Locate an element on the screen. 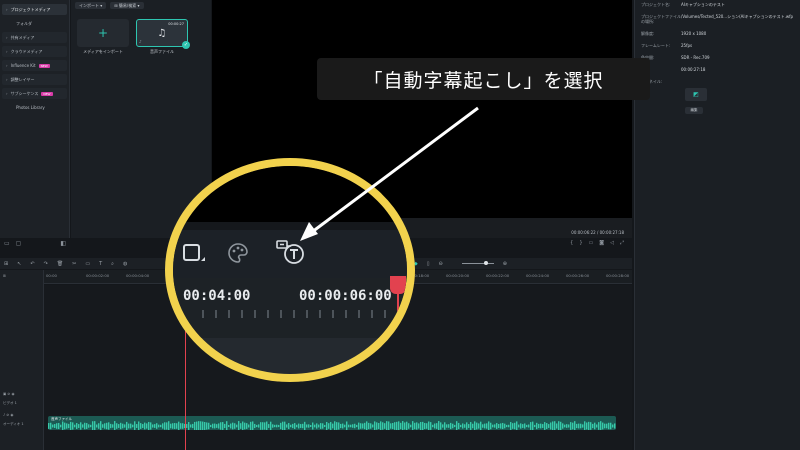 This screenshot has width=800, height=450. layout-icon: ⊞ is located at coordinates (6, 264).